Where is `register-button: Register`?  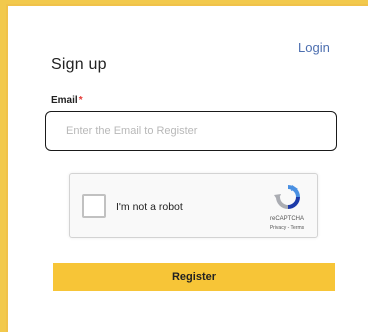 register-button: Register is located at coordinates (194, 277).